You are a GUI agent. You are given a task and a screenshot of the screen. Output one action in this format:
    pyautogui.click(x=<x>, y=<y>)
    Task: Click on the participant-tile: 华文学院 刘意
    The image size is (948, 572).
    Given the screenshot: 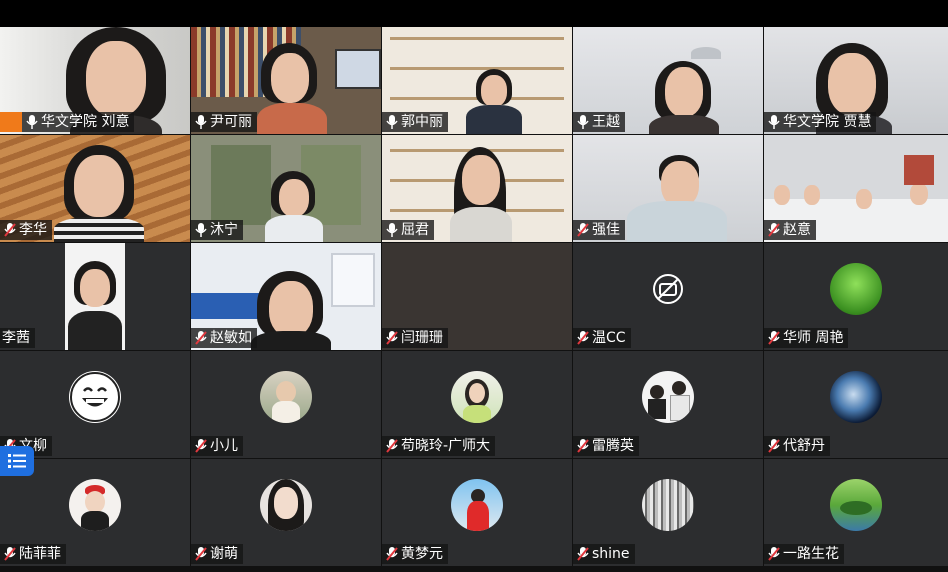 What is the action you would take?
    pyautogui.click(x=95, y=80)
    